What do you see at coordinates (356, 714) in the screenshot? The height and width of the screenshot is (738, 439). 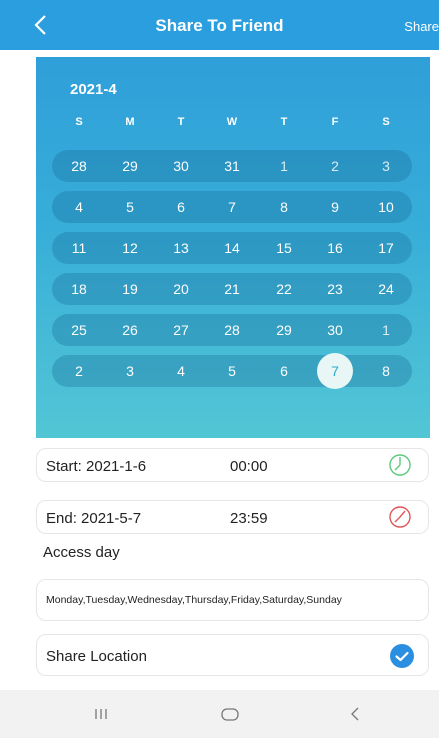 I see `back-icon` at bounding box center [356, 714].